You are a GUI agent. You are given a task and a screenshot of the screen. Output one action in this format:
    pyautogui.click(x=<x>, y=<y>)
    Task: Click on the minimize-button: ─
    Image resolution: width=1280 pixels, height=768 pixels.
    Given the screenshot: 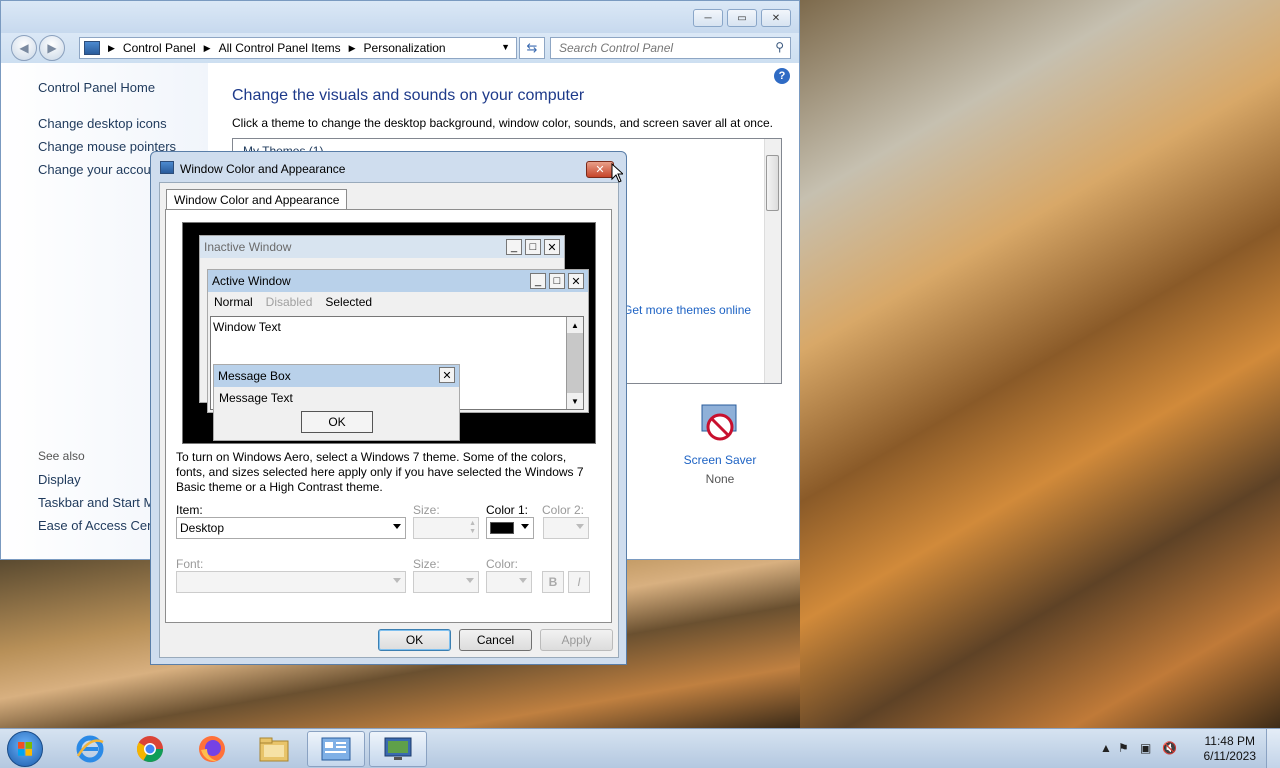 What is the action you would take?
    pyautogui.click(x=708, y=18)
    